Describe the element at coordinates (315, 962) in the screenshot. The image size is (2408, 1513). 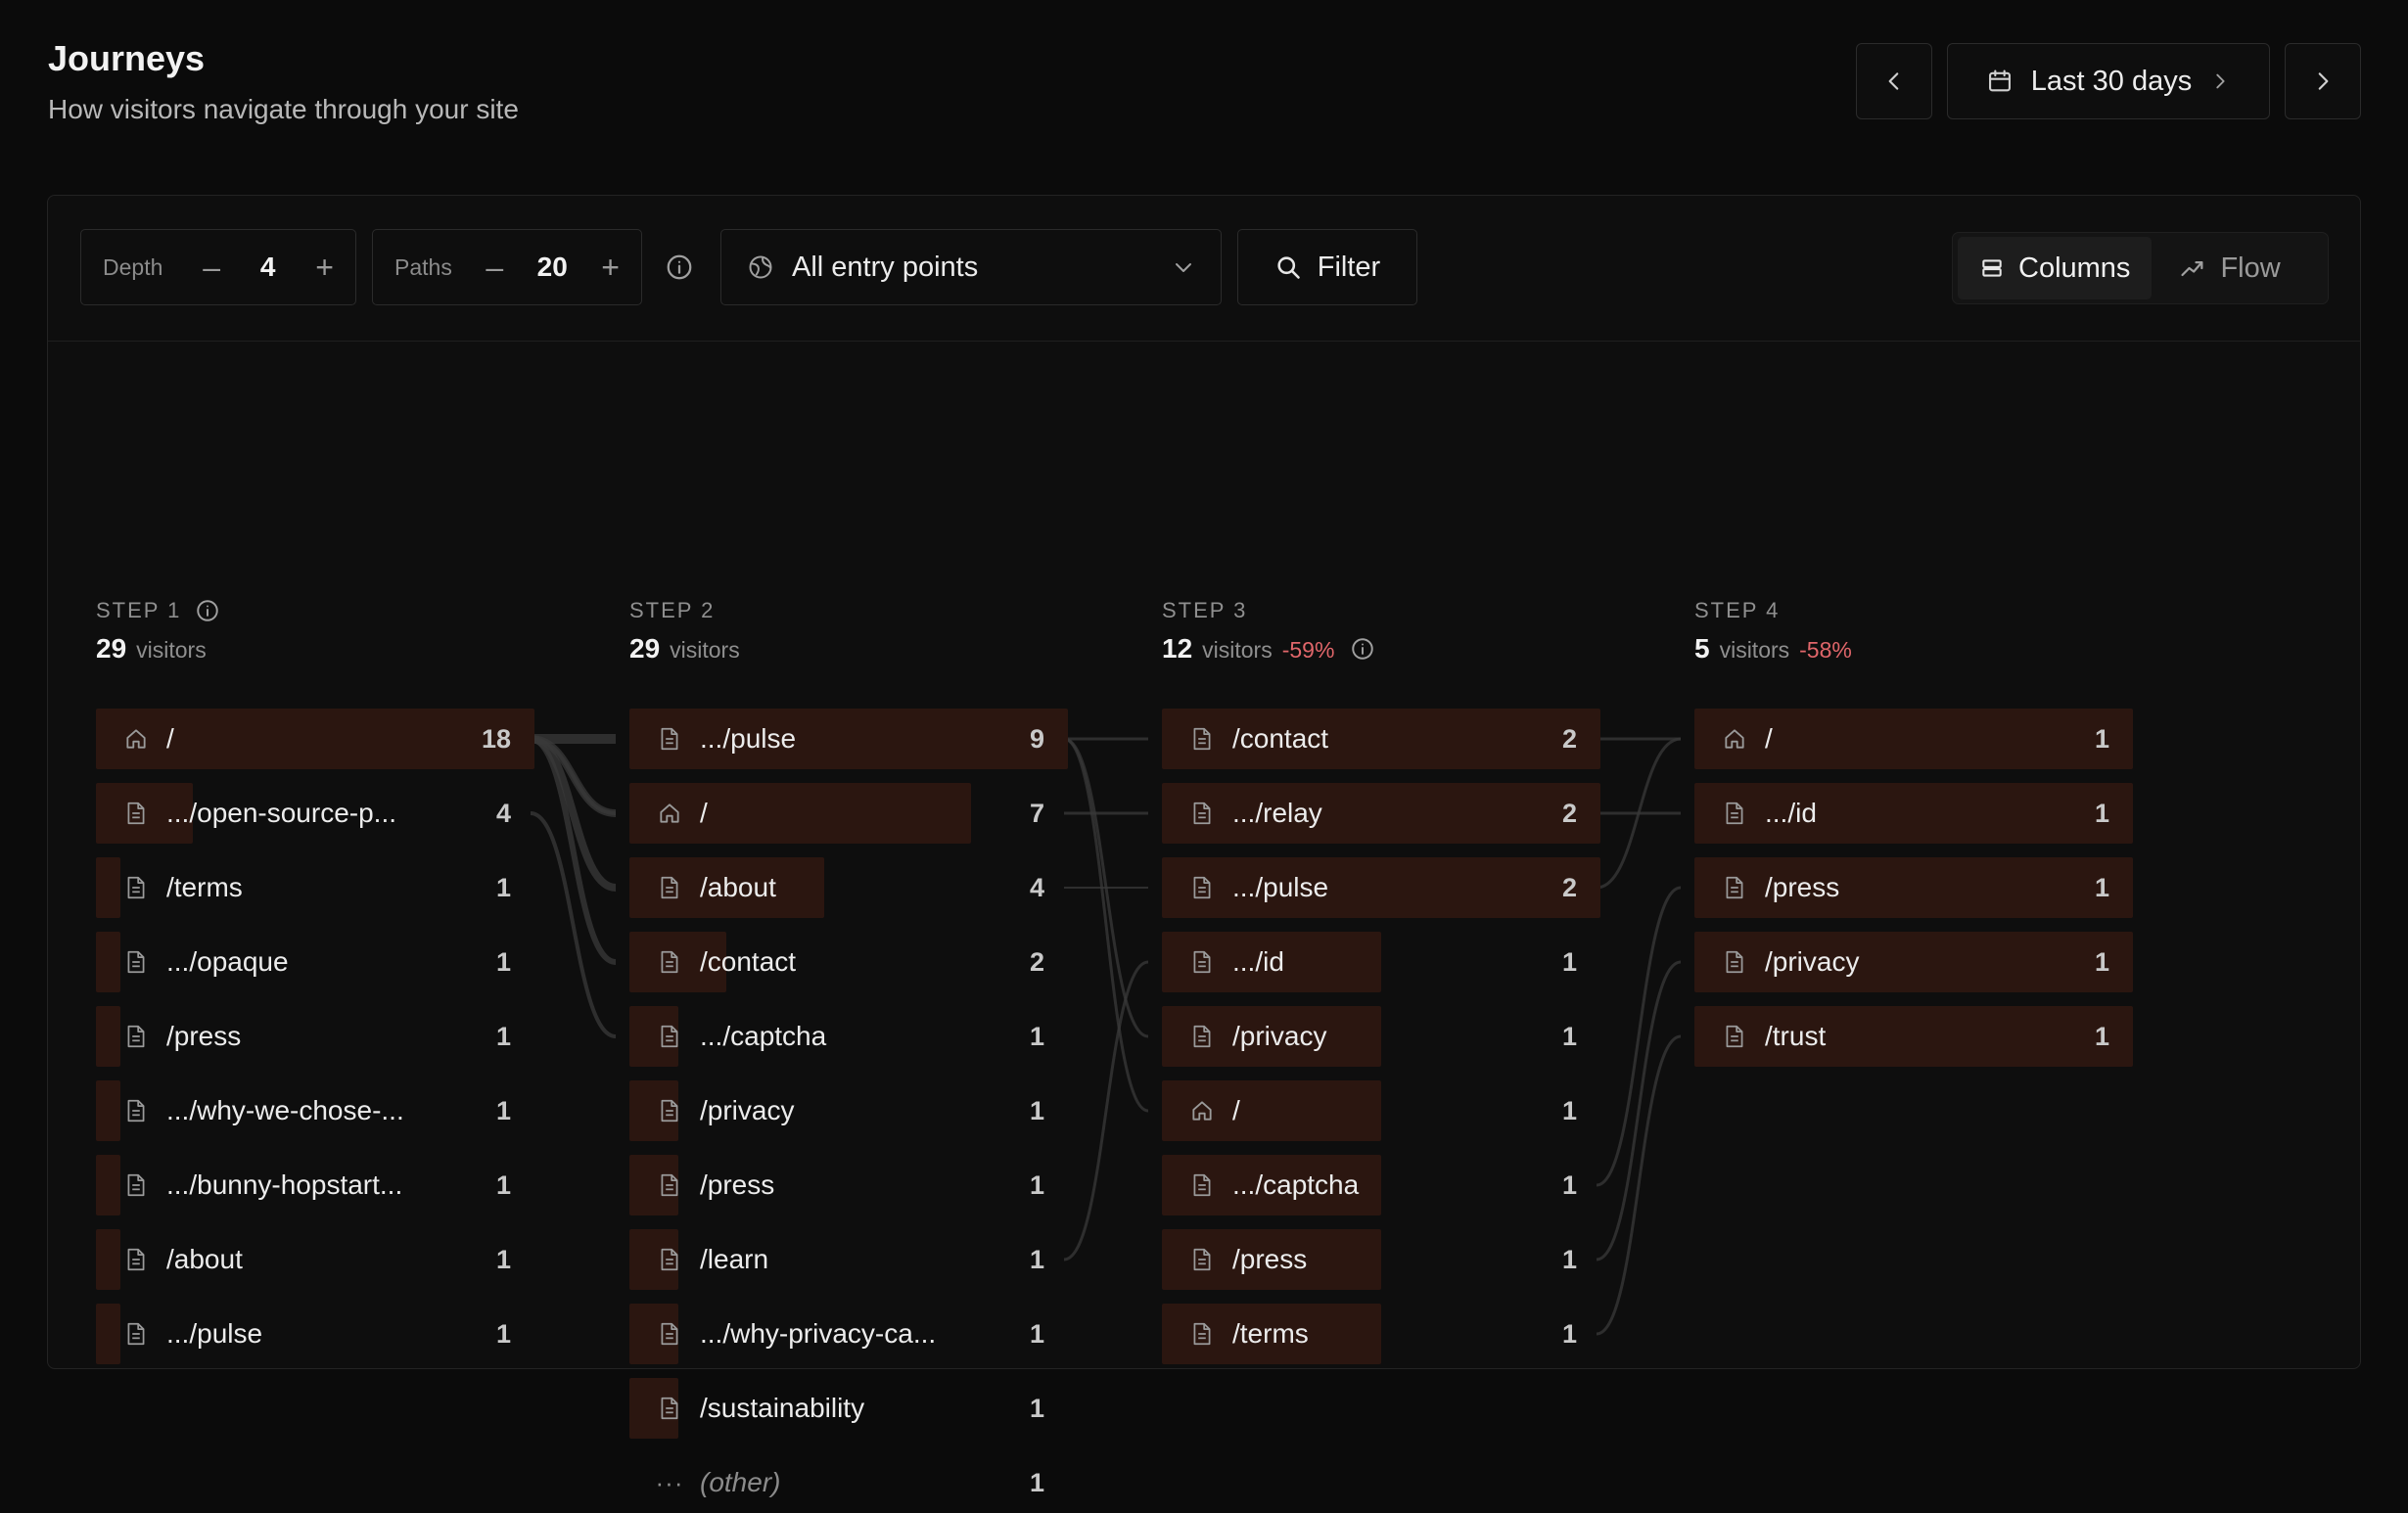
I see `journey-node: .../opaque 1` at that location.